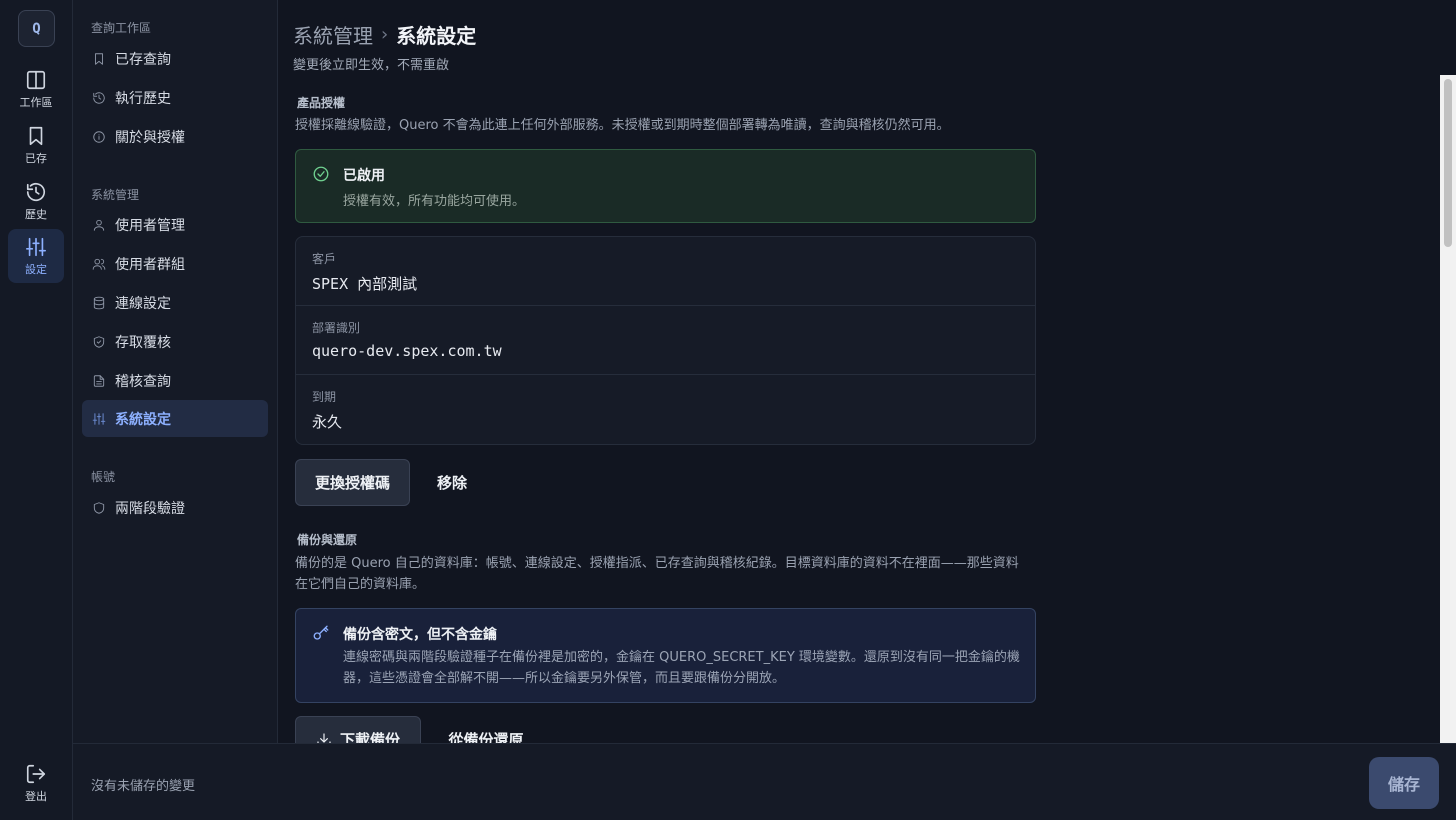  Describe the element at coordinates (150, 225) in the screenshot. I see `nav-item-label: 使用者管理` at that location.